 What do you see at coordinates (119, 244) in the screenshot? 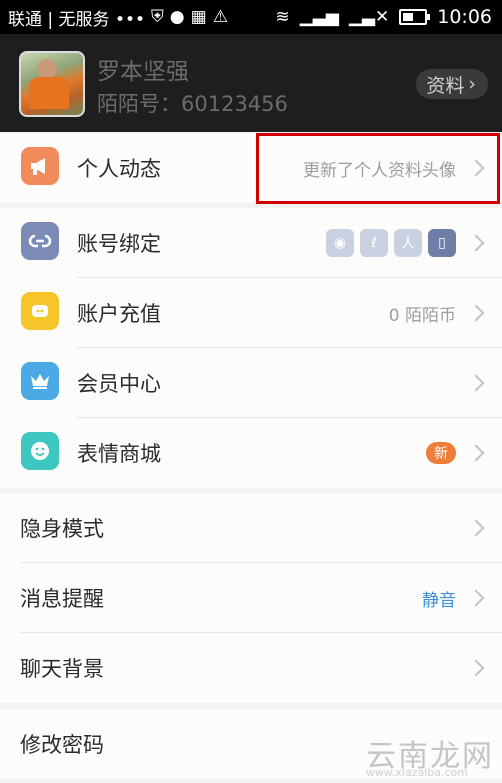
I see `list-item-label: 账号绑定` at bounding box center [119, 244].